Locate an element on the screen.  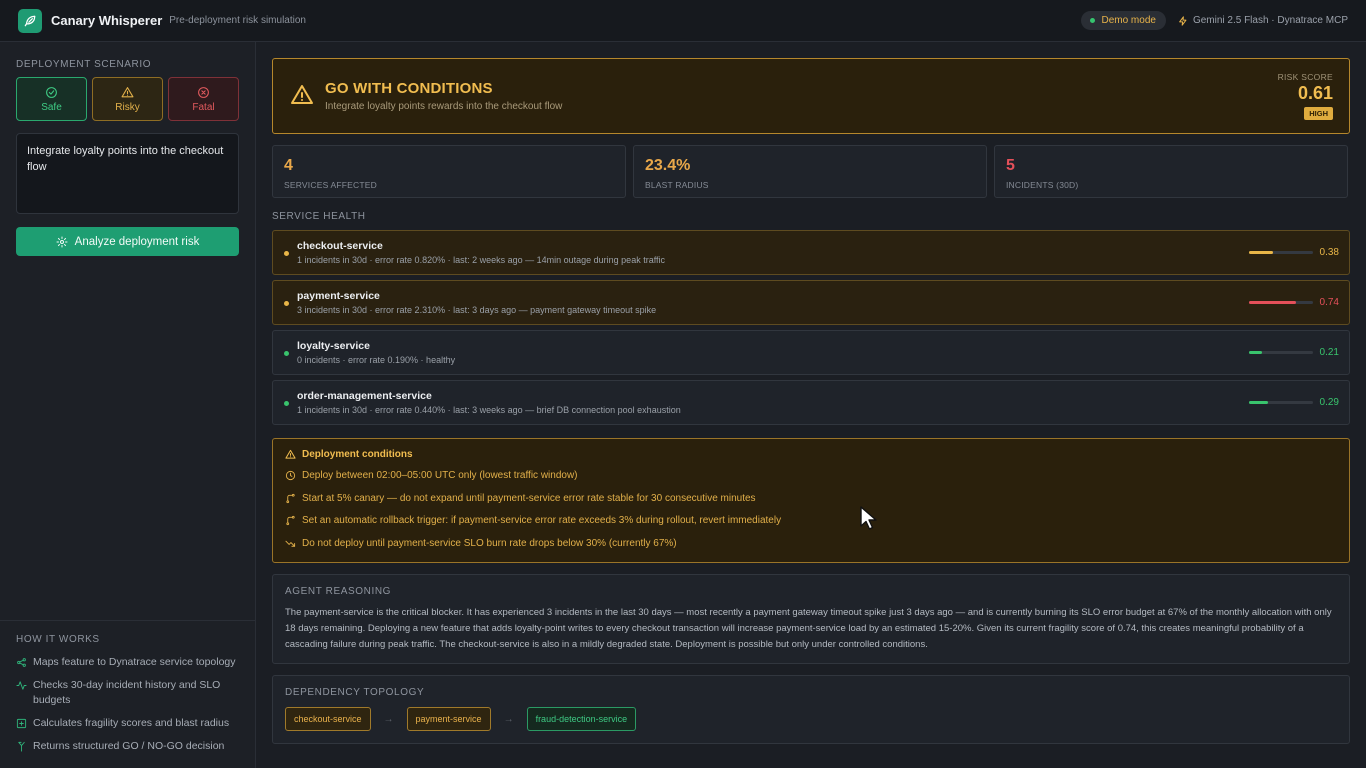
plus-square-icon is located at coordinates (21, 723).